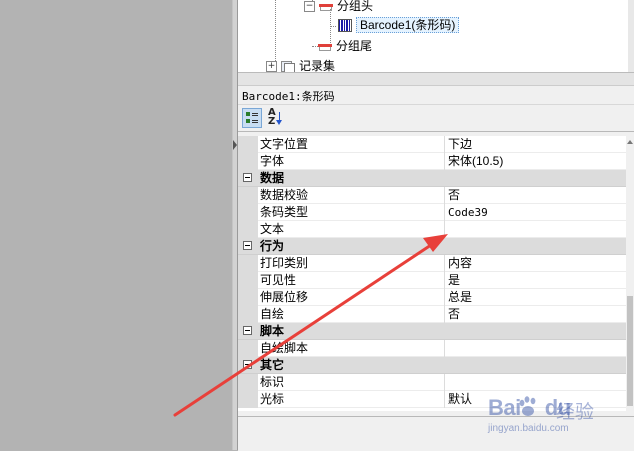 This screenshot has height=451, width=634. I want to click on tree-item-group-footer: 分组尾, so click(345, 46).